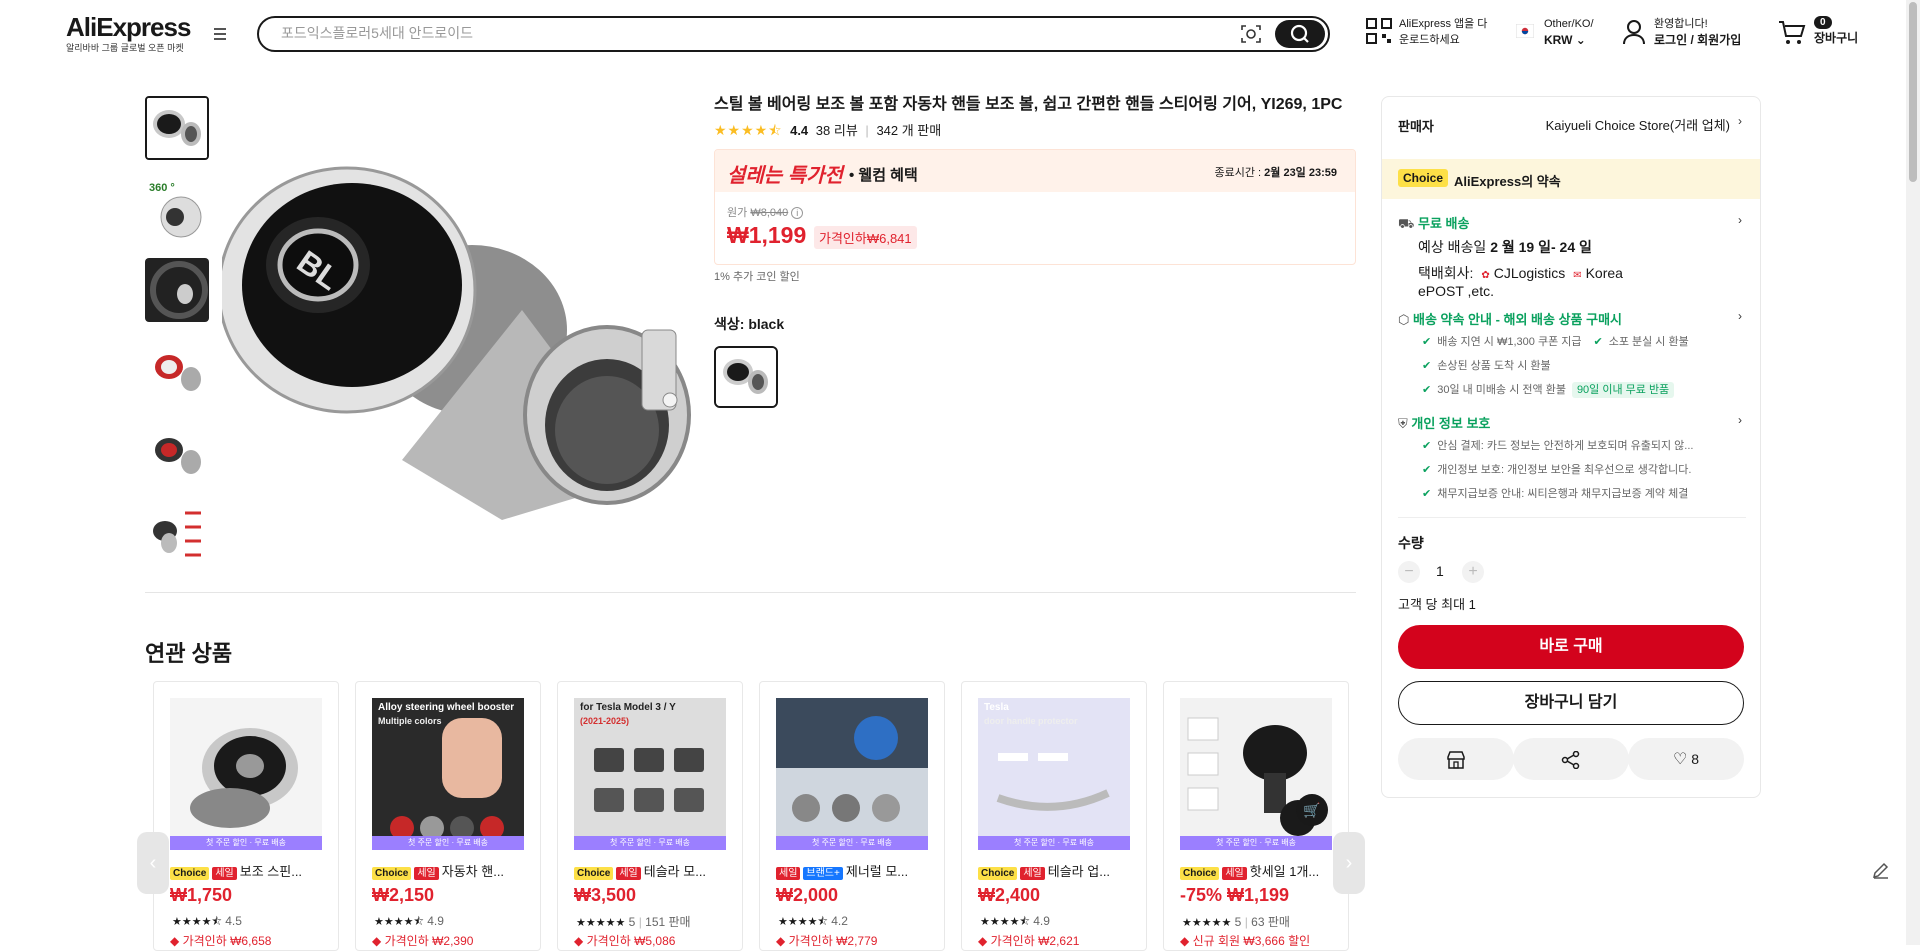 The image size is (1920, 951). I want to click on card-product-image: 첫 주문 할인 · 무료 배송 🛒, so click(1256, 774).